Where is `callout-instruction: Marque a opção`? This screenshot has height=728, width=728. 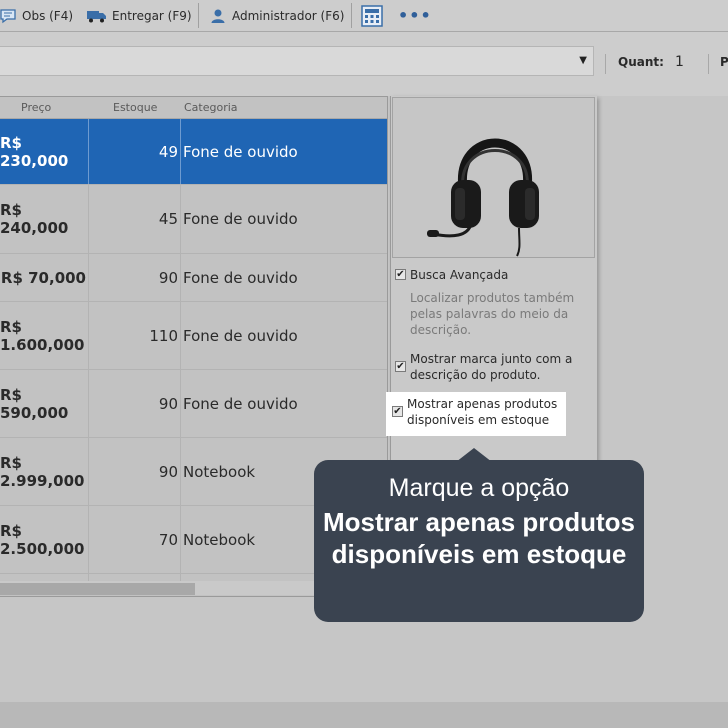 callout-instruction: Marque a opção is located at coordinates (479, 488).